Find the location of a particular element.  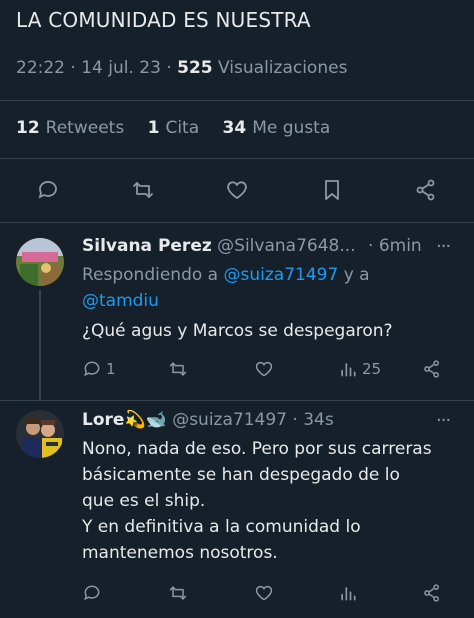

reply-text-line: Y en definitiva a la comunidad lo is located at coordinates (221, 527).